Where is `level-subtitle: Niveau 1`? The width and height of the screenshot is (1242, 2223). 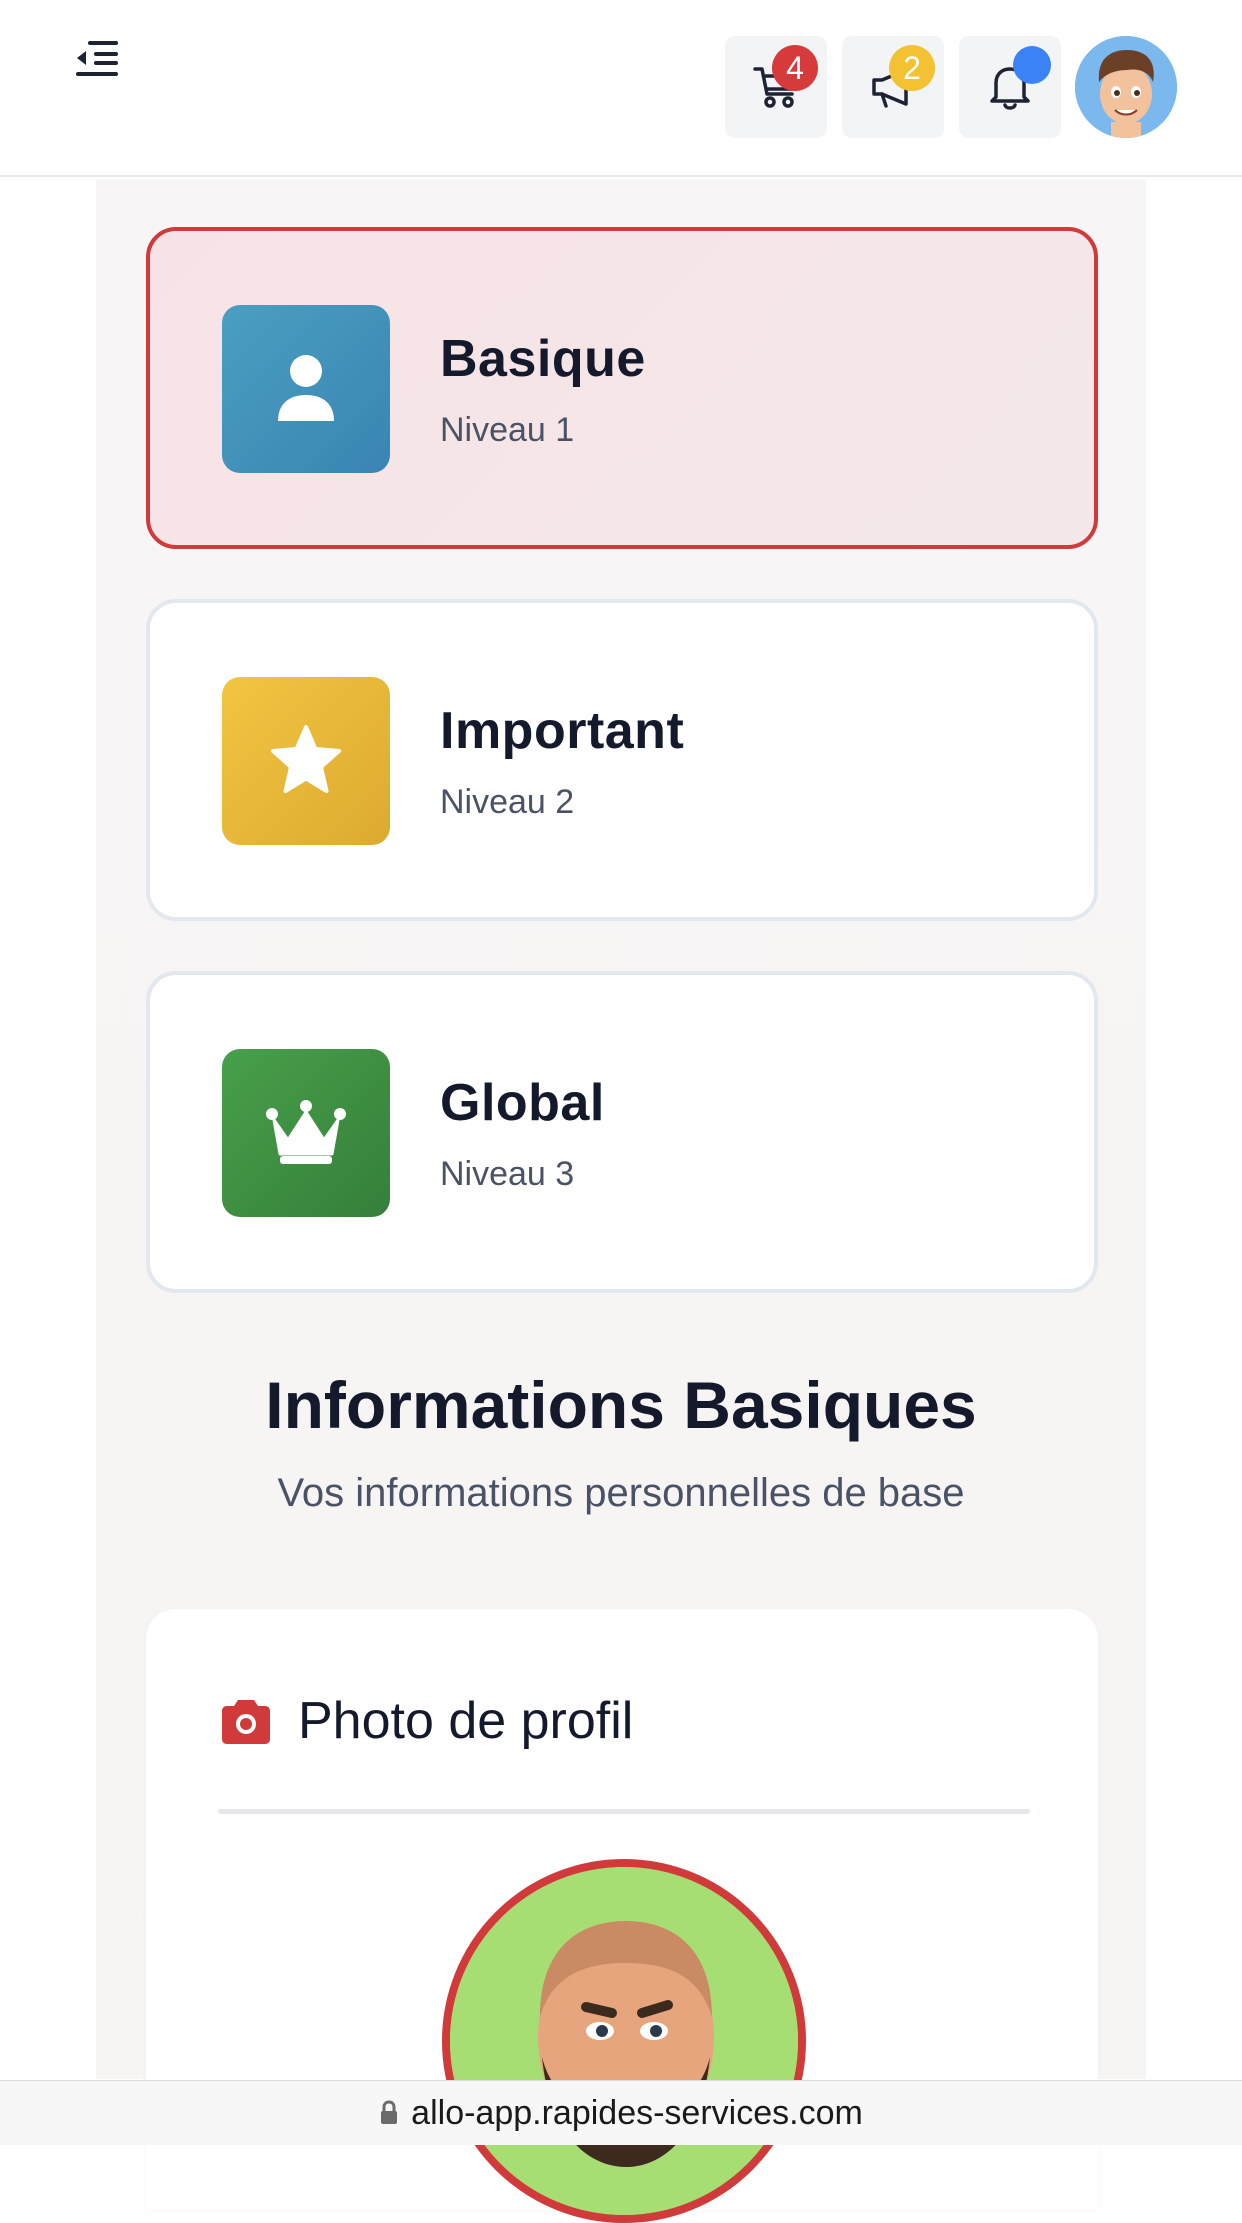 level-subtitle: Niveau 1 is located at coordinates (507, 430).